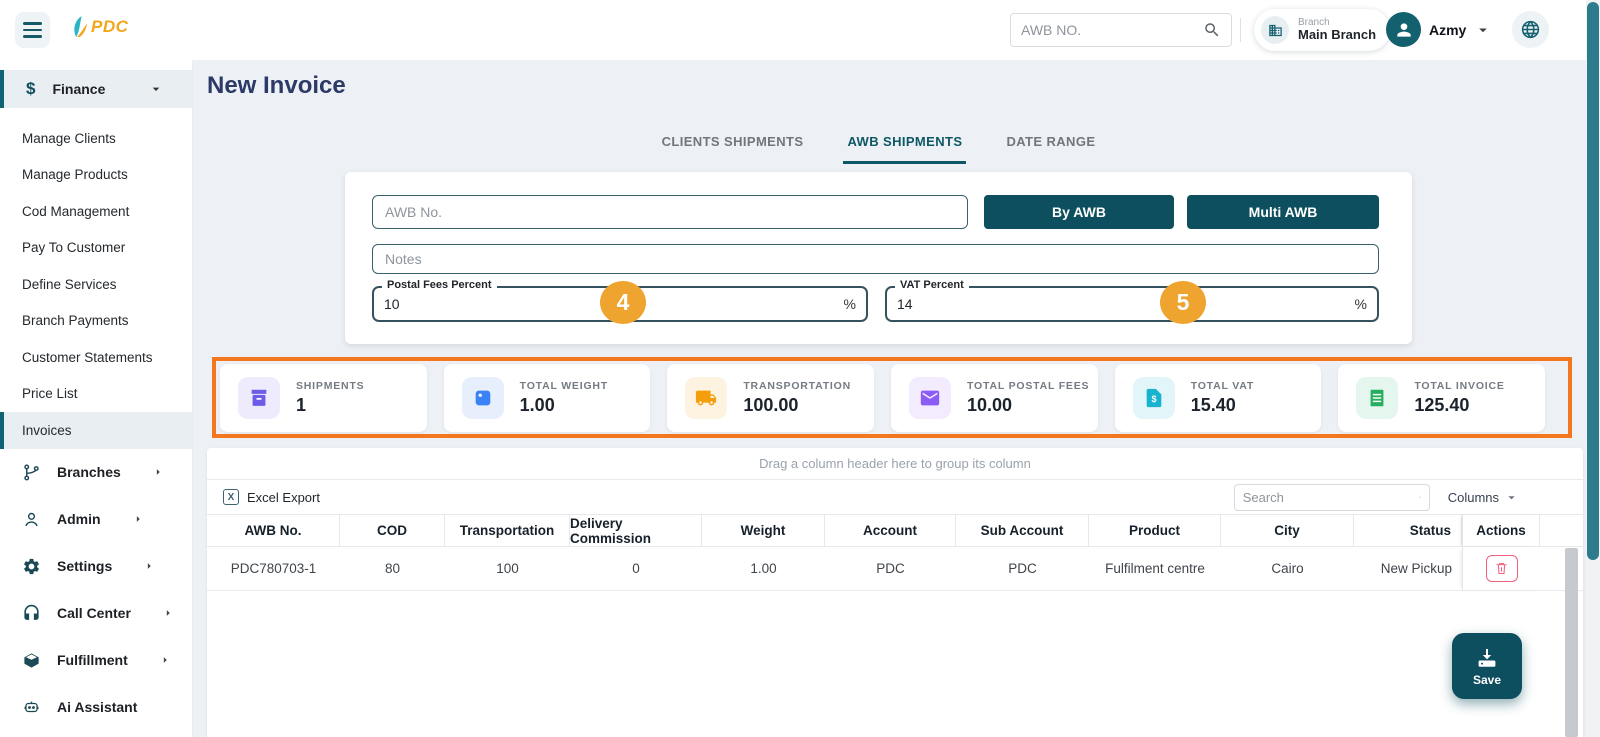  What do you see at coordinates (1439, 29) in the screenshot?
I see `user-menu: Azmy` at bounding box center [1439, 29].